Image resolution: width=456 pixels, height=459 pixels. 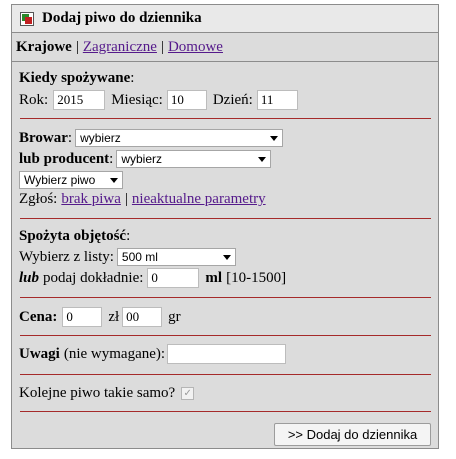 What do you see at coordinates (44, 47) in the screenshot?
I see `tab-krajowe: Krajowe` at bounding box center [44, 47].